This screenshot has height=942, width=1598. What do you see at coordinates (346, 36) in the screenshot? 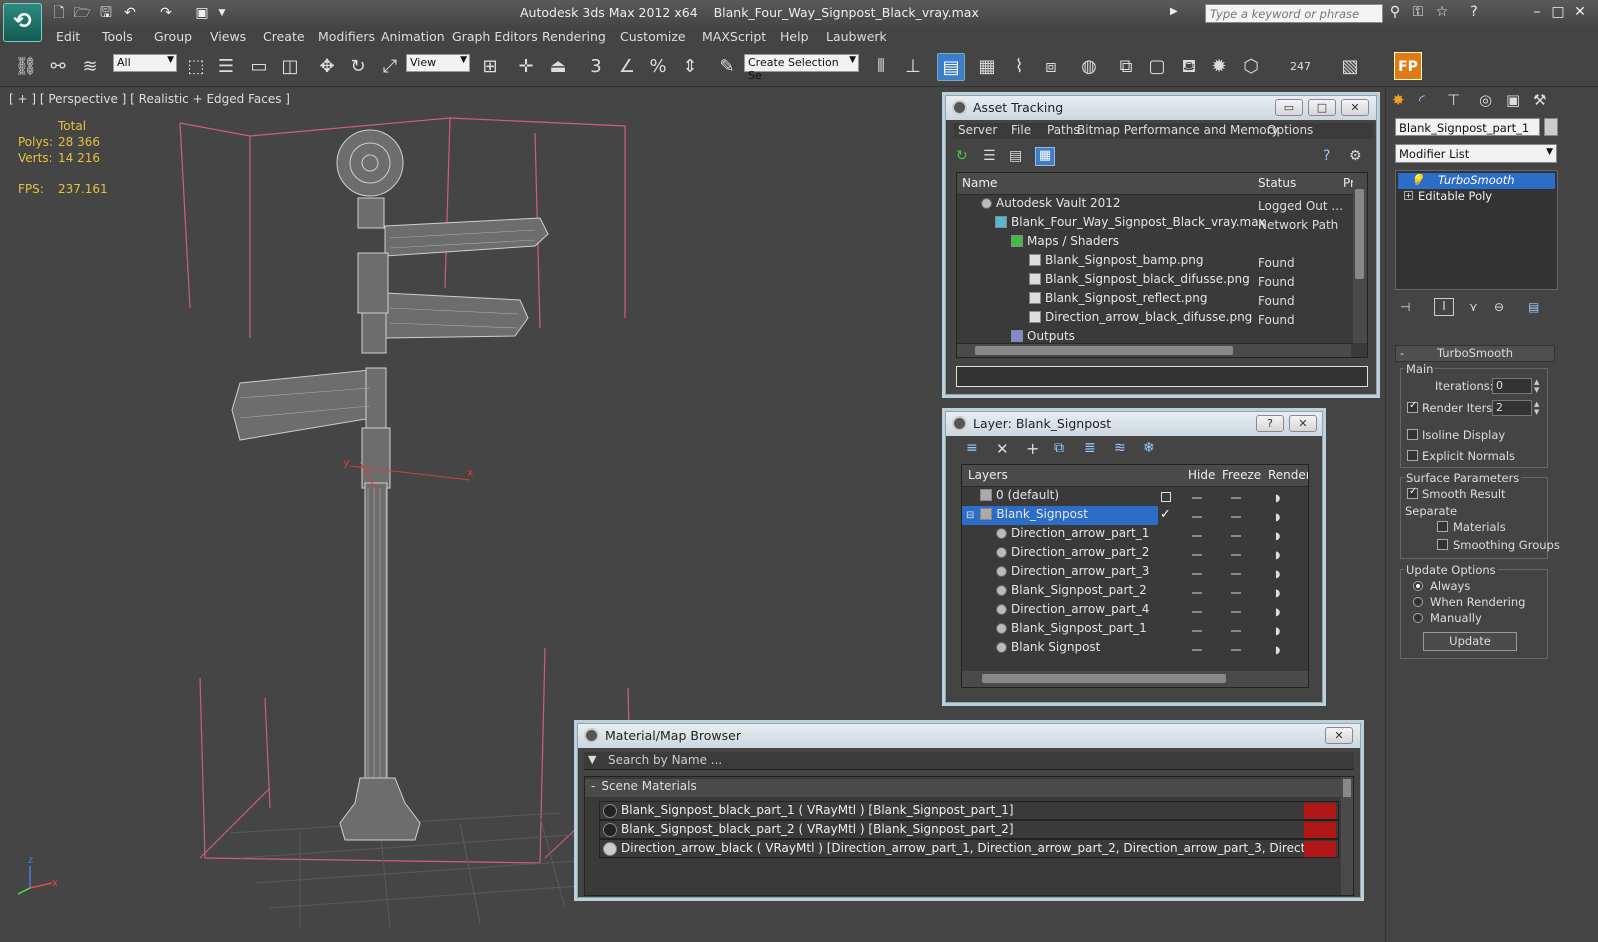
I see `menu-modifiers: Modifiers` at bounding box center [346, 36].